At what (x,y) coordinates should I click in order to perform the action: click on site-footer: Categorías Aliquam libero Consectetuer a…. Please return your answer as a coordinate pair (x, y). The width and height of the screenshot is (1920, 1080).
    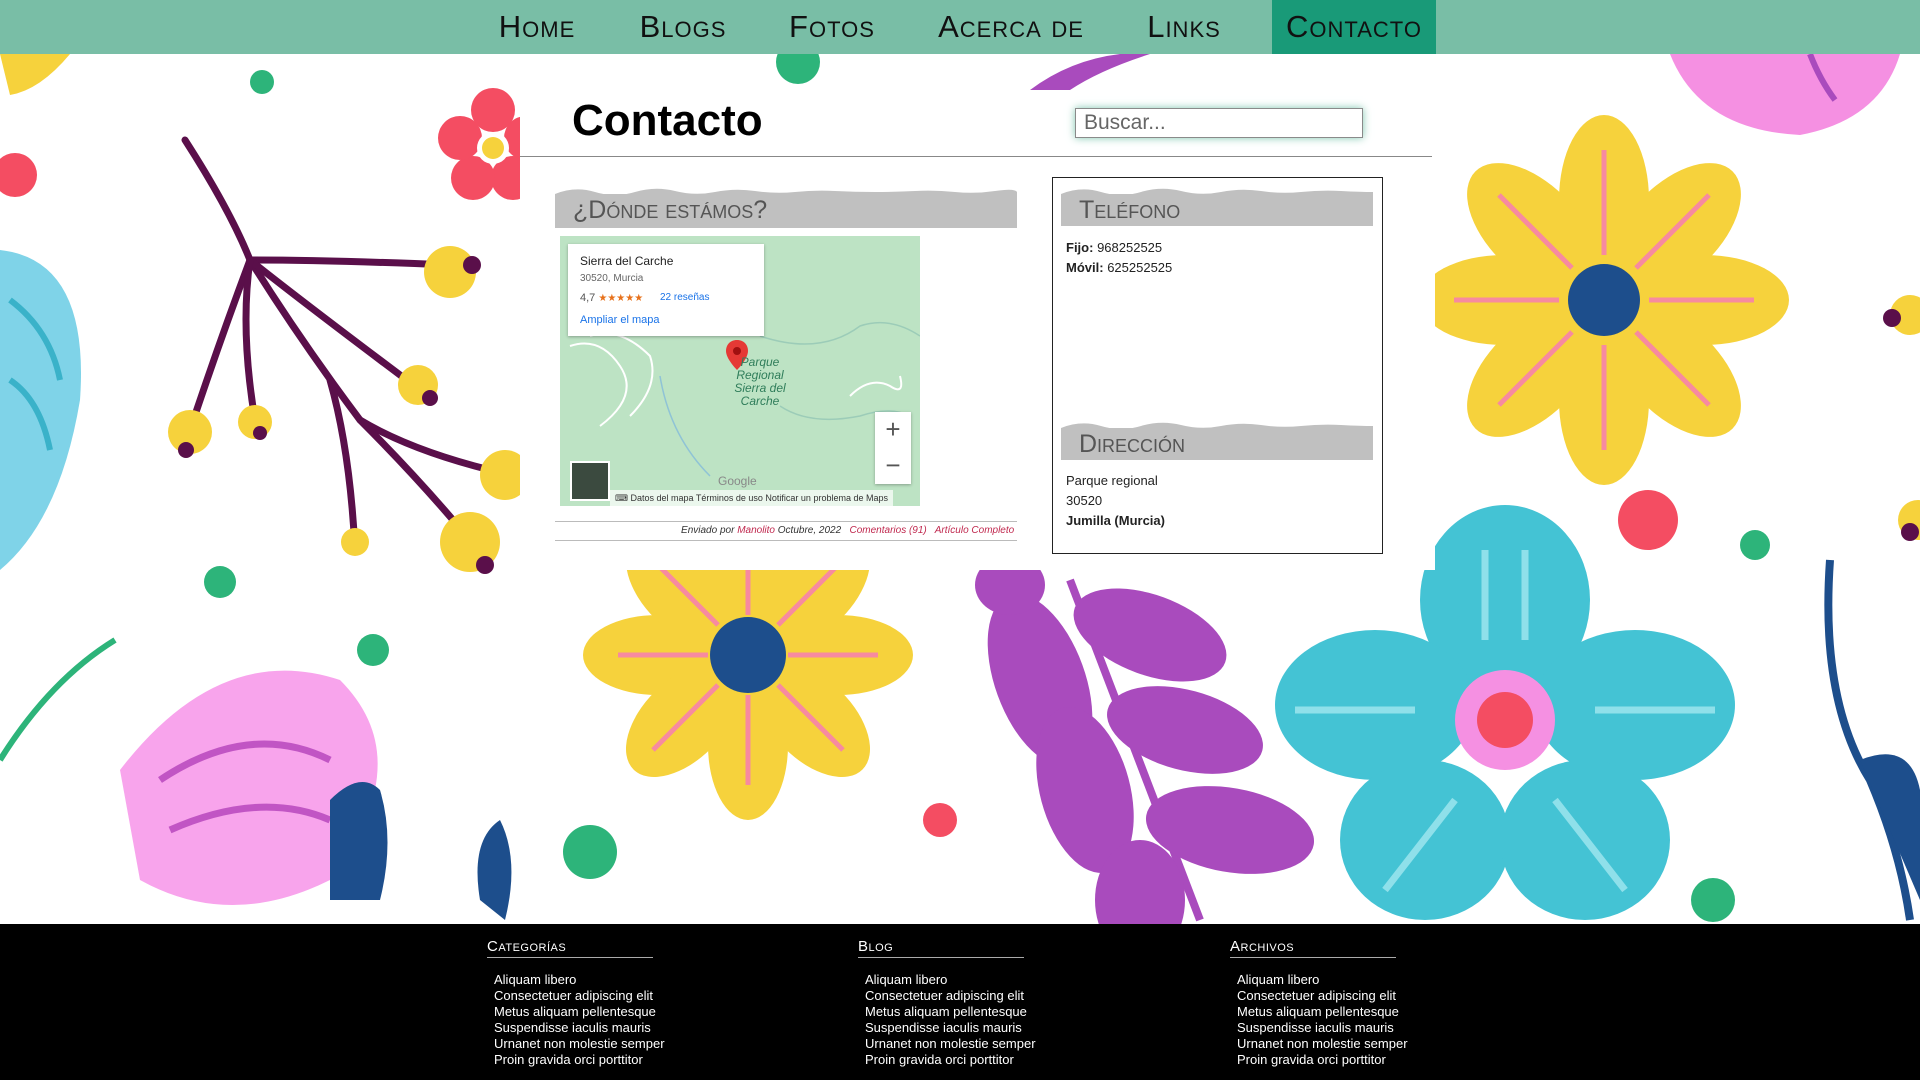
    Looking at the image, I should click on (960, 1002).